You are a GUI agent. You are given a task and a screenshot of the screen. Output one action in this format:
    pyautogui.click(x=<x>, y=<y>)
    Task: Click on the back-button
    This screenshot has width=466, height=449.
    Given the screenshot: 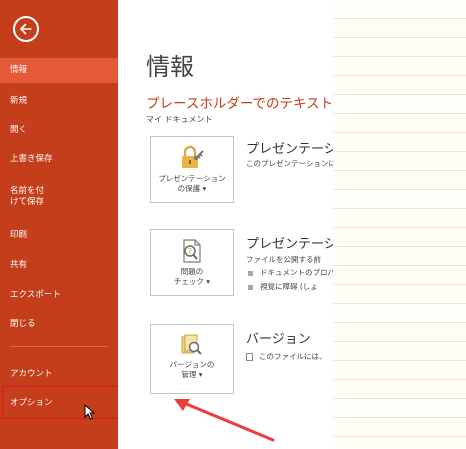 What is the action you would take?
    pyautogui.click(x=26, y=29)
    